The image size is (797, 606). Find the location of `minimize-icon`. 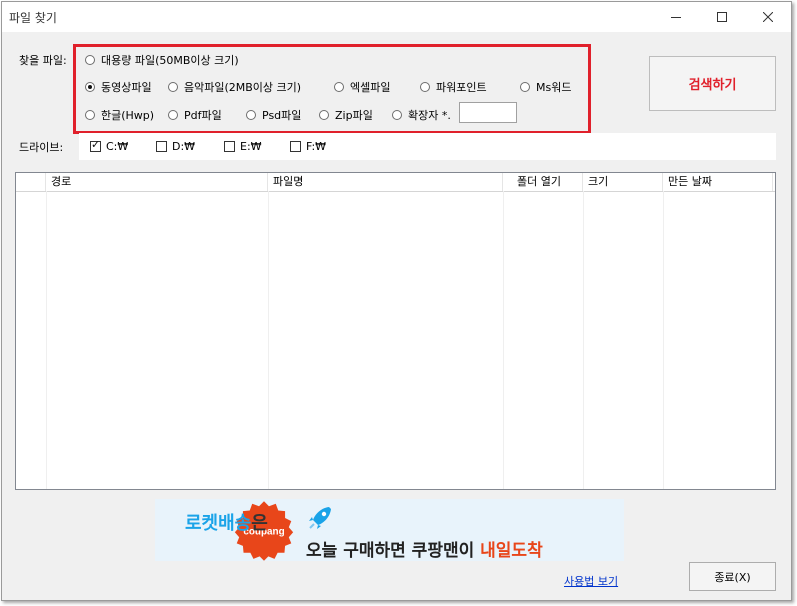

minimize-icon is located at coordinates (676, 17).